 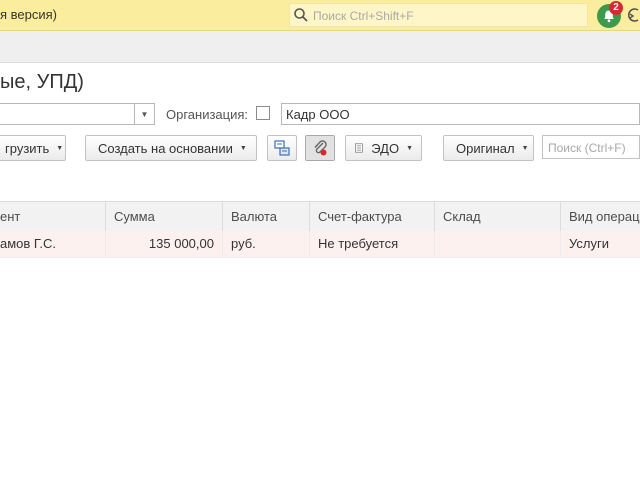 I want to click on cell-counterparty: амов Г.С., so click(x=53, y=244).